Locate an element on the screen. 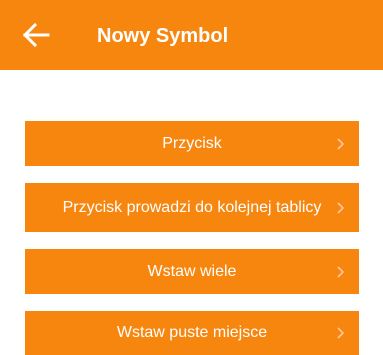 The image size is (383, 355). menu-item-label: Przycisk prowadzi do kolejnej tablicy is located at coordinates (192, 207).